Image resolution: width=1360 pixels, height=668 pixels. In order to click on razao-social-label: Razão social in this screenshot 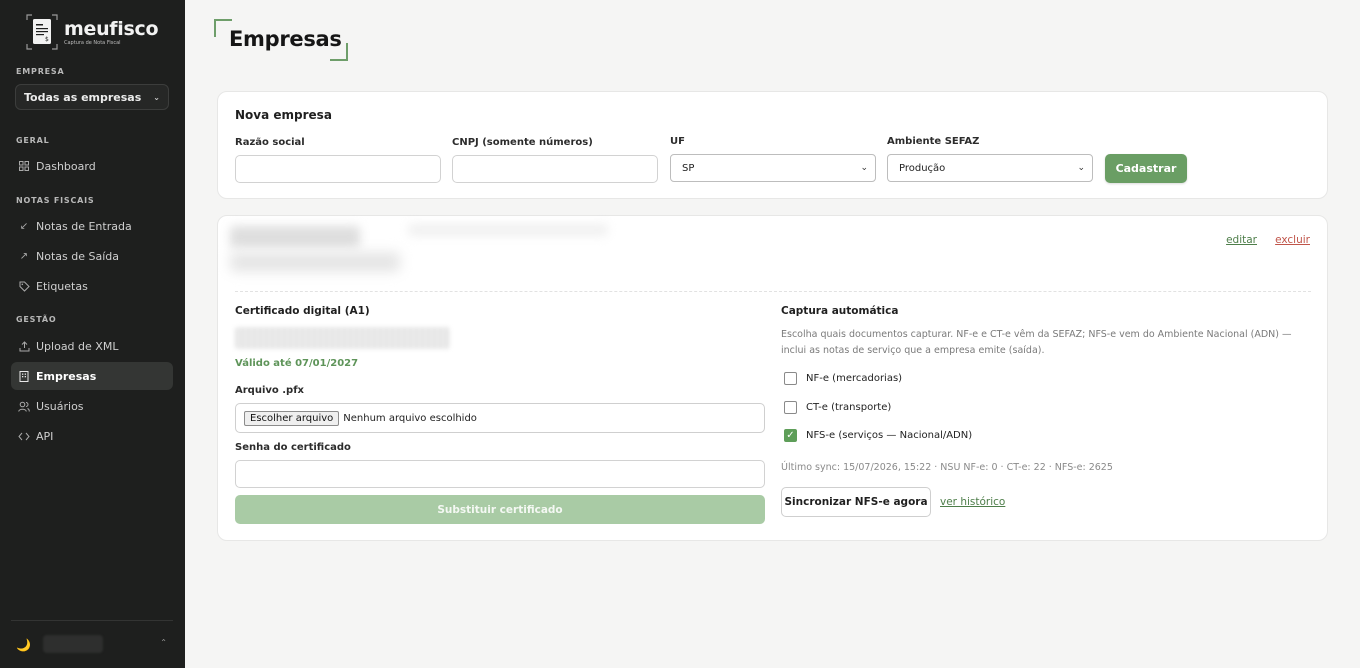, I will do `click(270, 142)`.